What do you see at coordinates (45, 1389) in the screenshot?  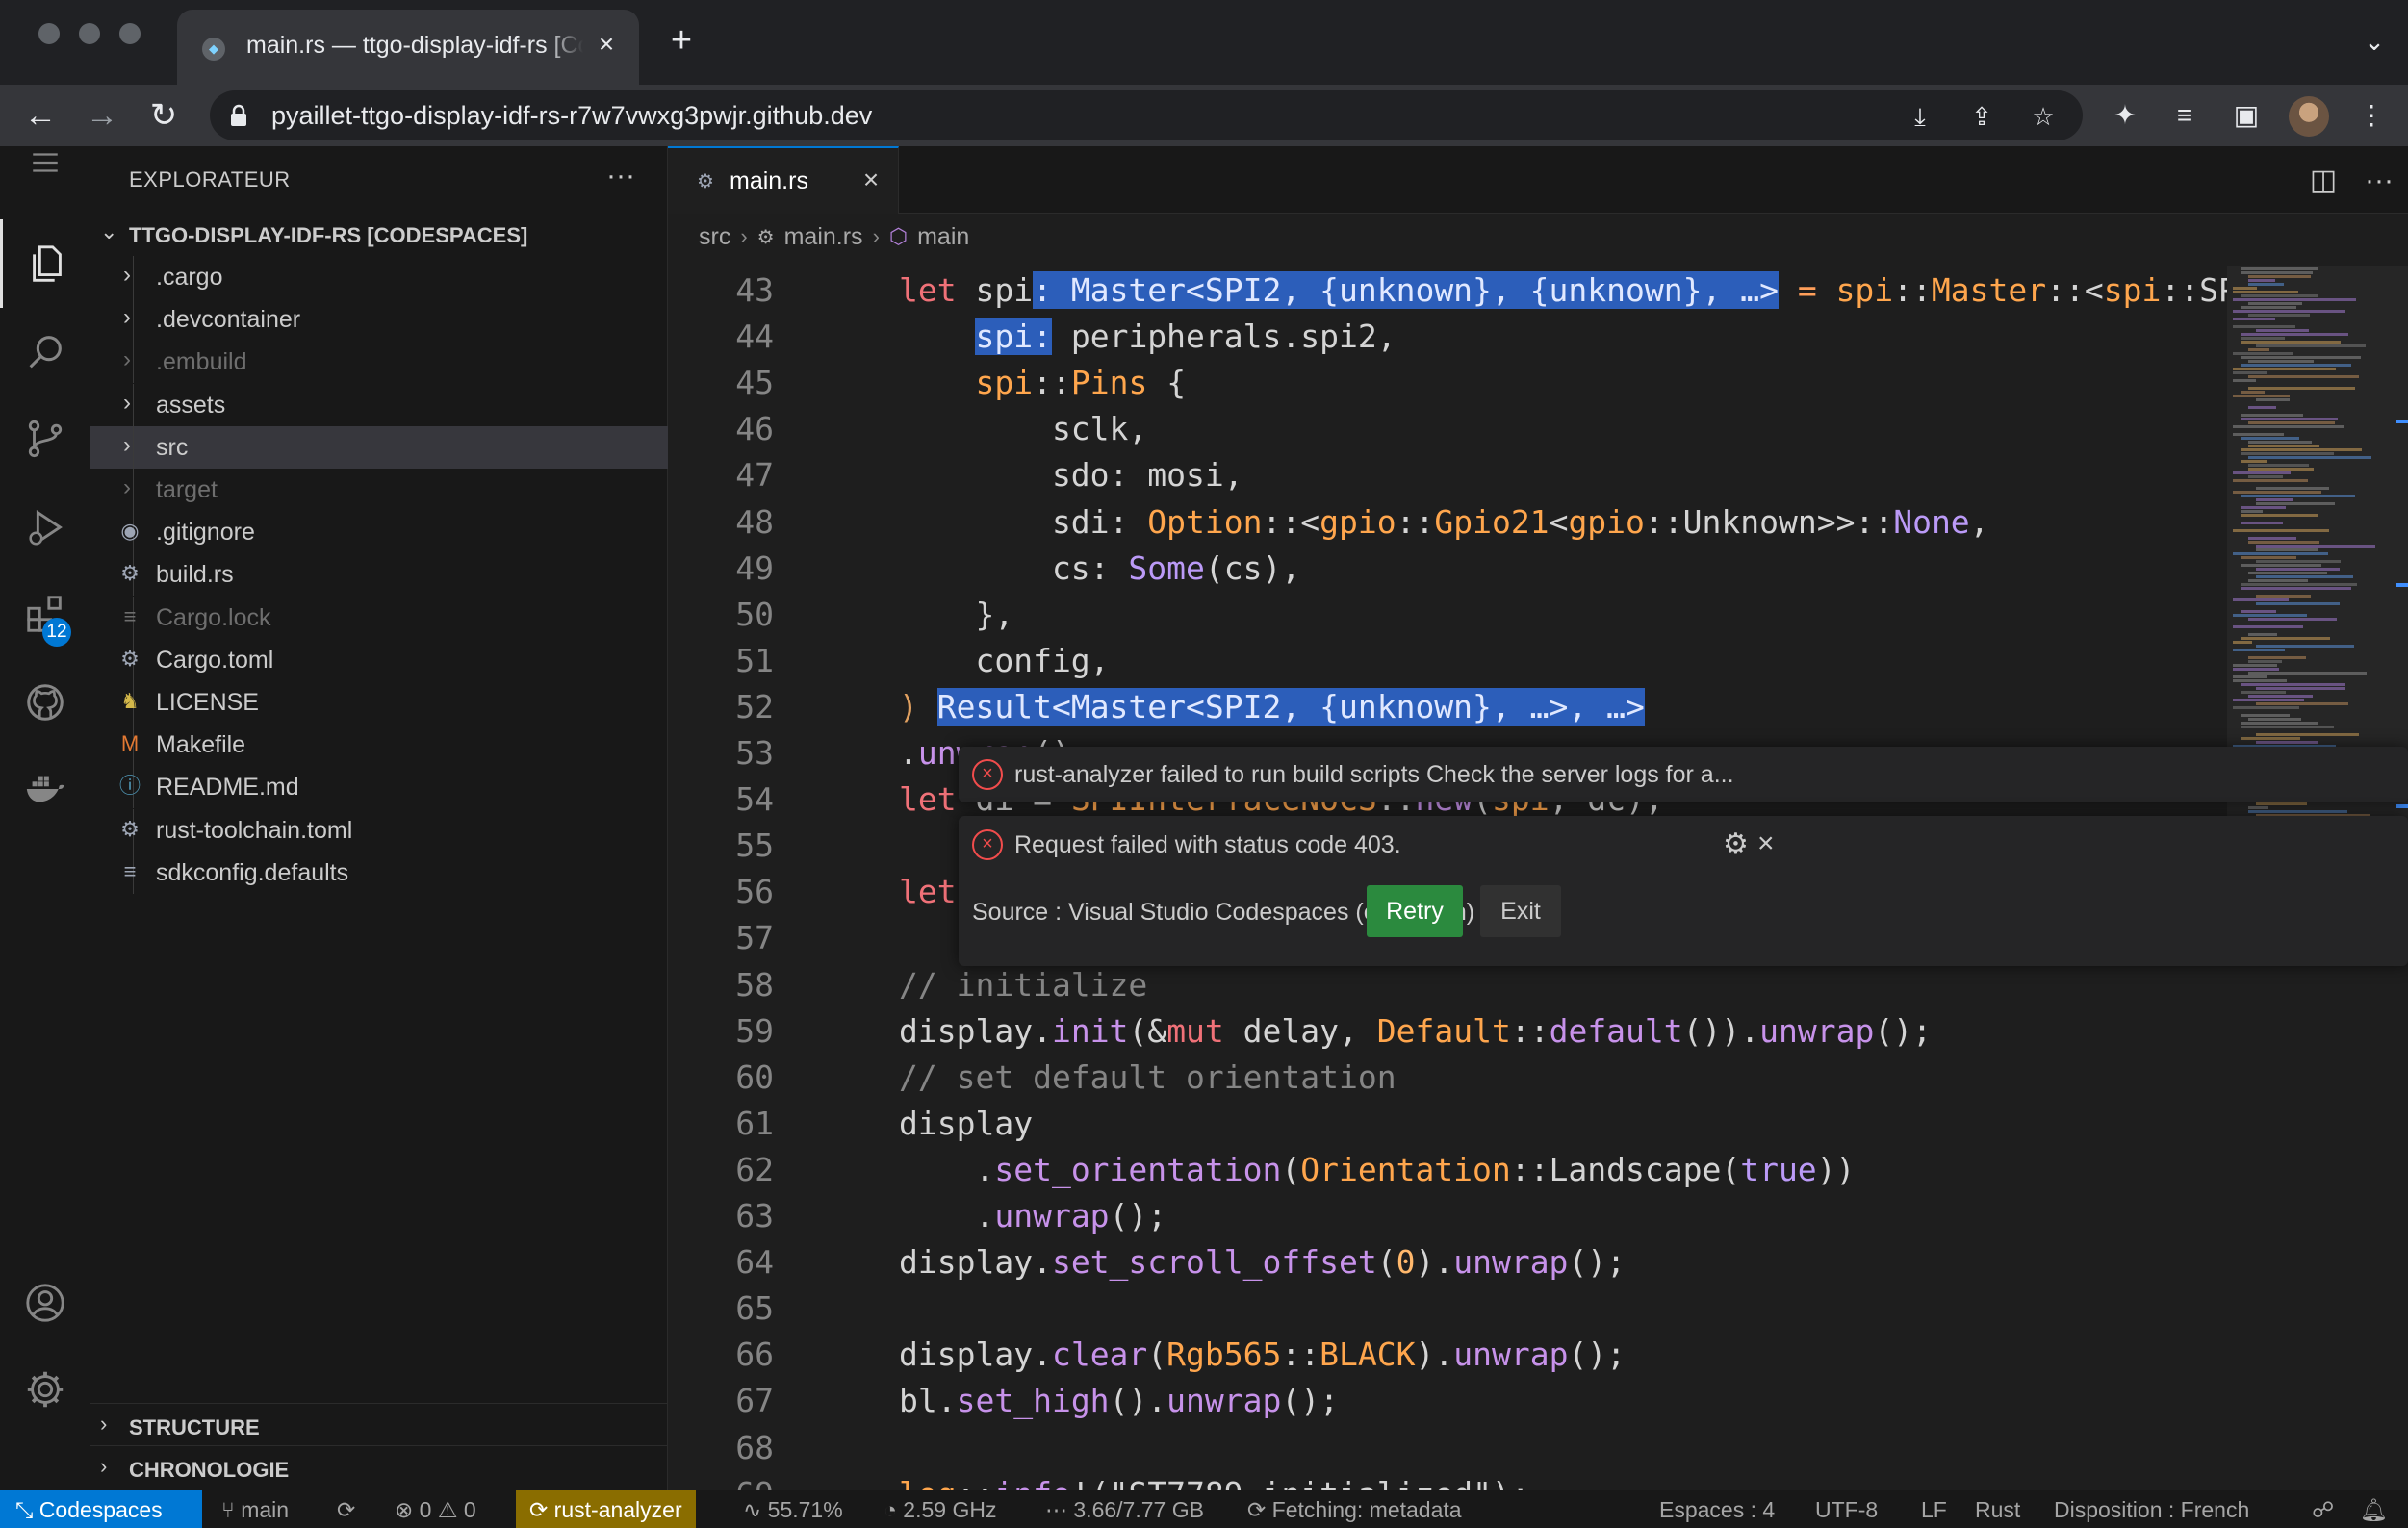 I see `settings-gear-icon` at bounding box center [45, 1389].